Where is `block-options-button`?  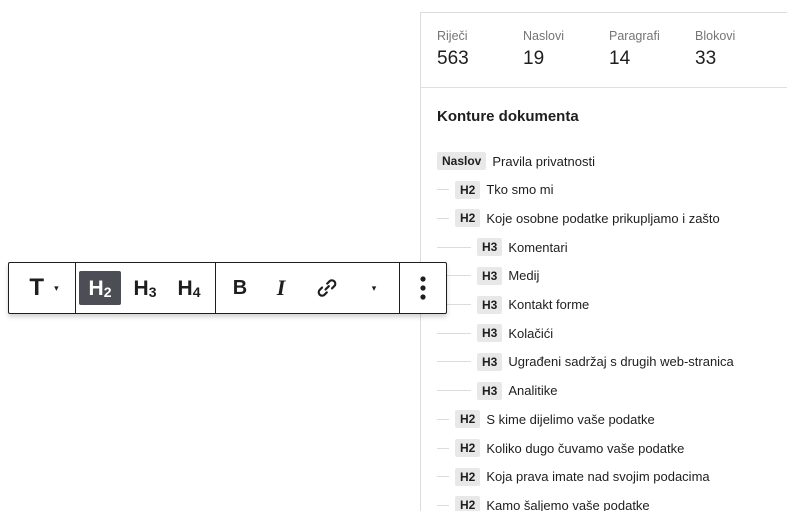
block-options-button is located at coordinates (423, 288).